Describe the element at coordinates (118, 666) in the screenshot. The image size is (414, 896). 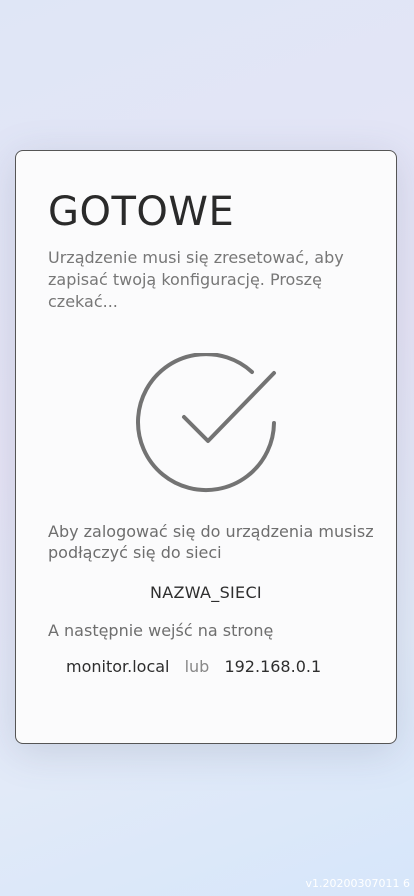
I see `hostname-address: monitor.local` at that location.